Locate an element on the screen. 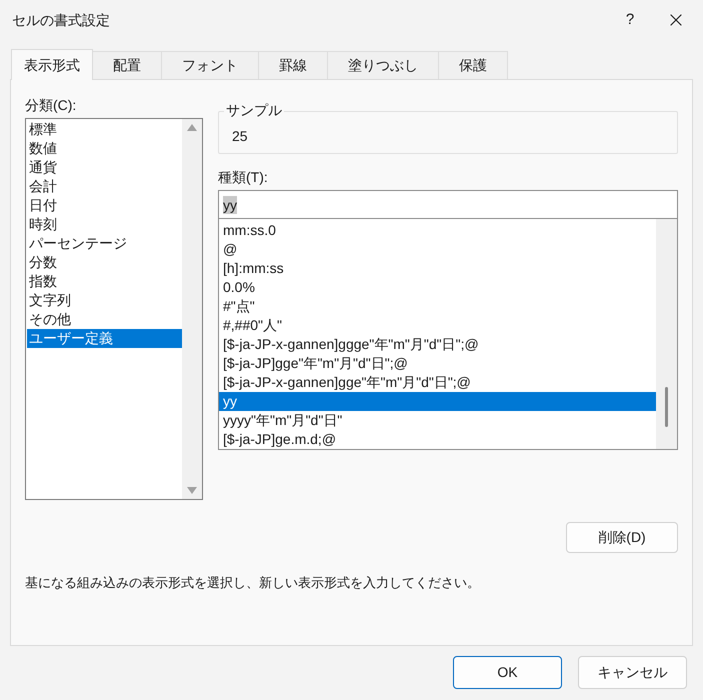  category-item: 文字列 is located at coordinates (104, 300).